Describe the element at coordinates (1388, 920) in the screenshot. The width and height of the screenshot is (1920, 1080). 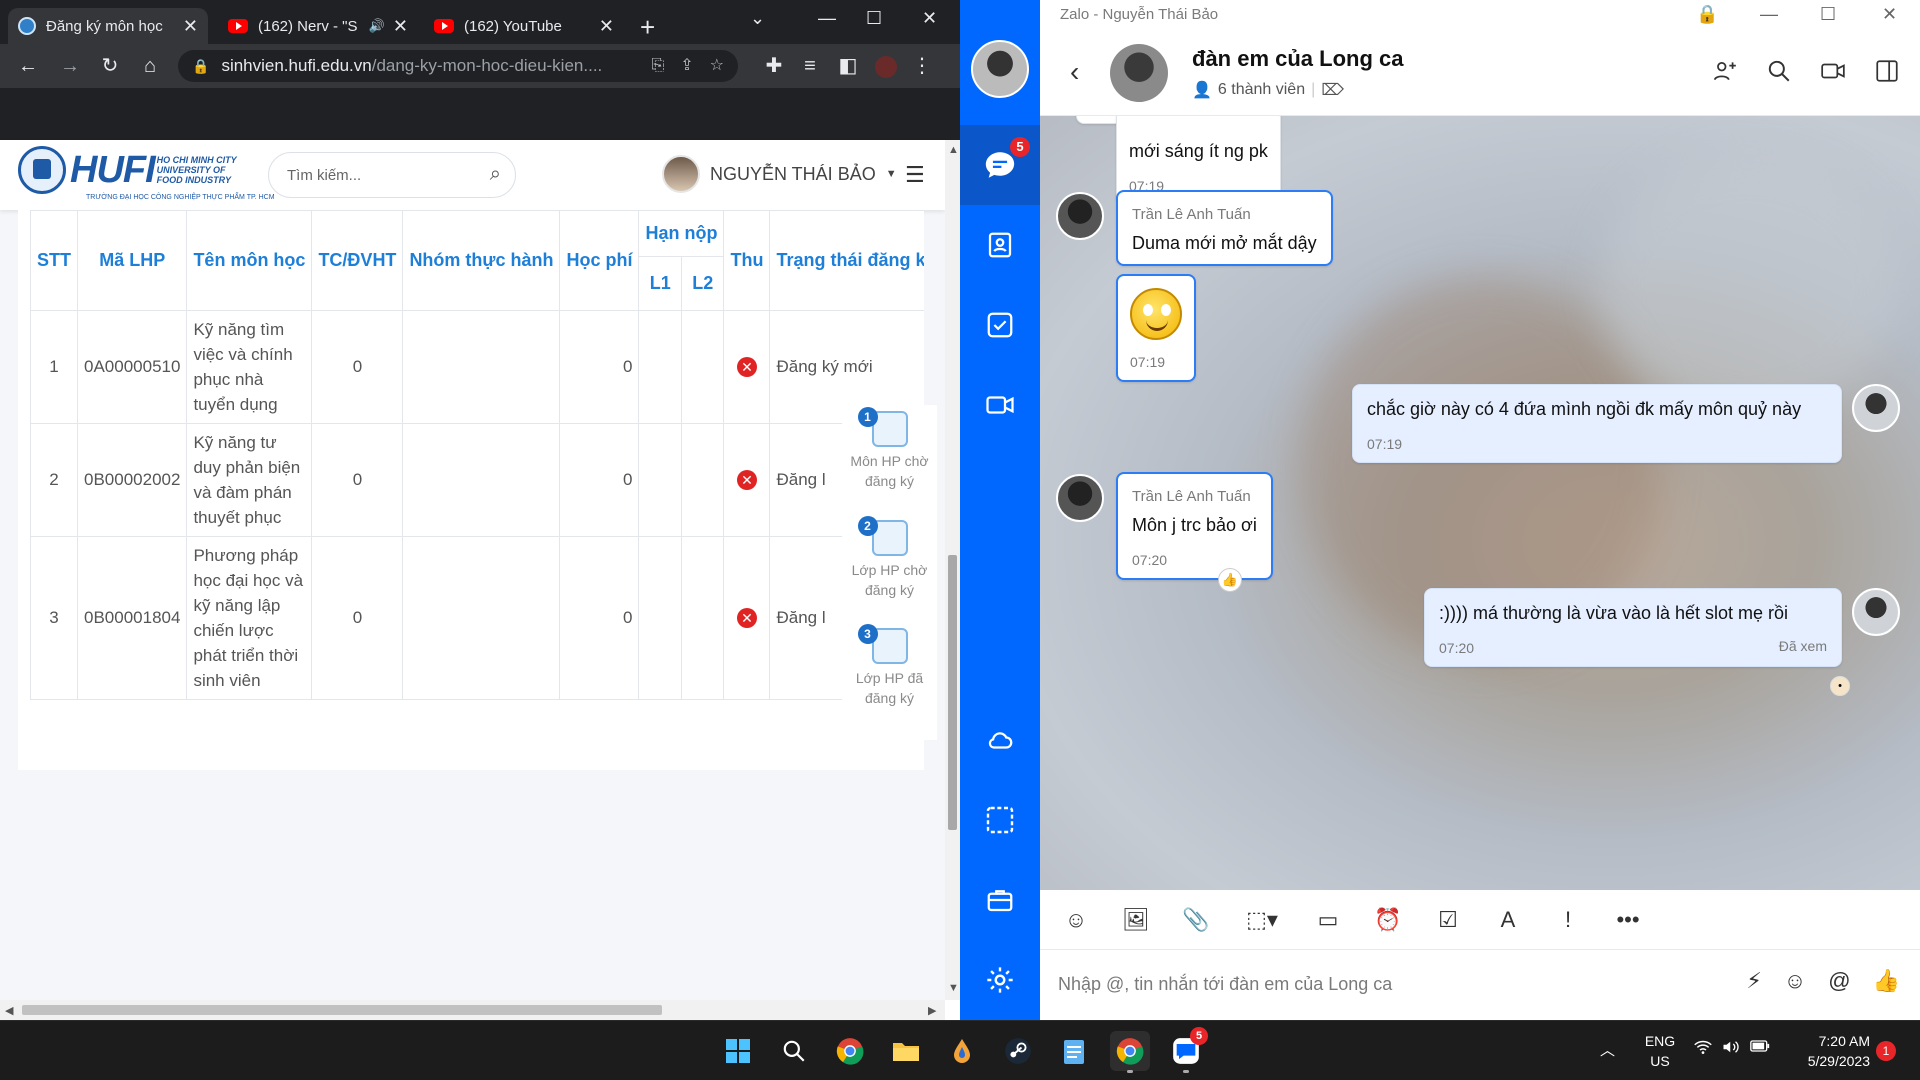
I see `alarm-icon: ⏰` at that location.